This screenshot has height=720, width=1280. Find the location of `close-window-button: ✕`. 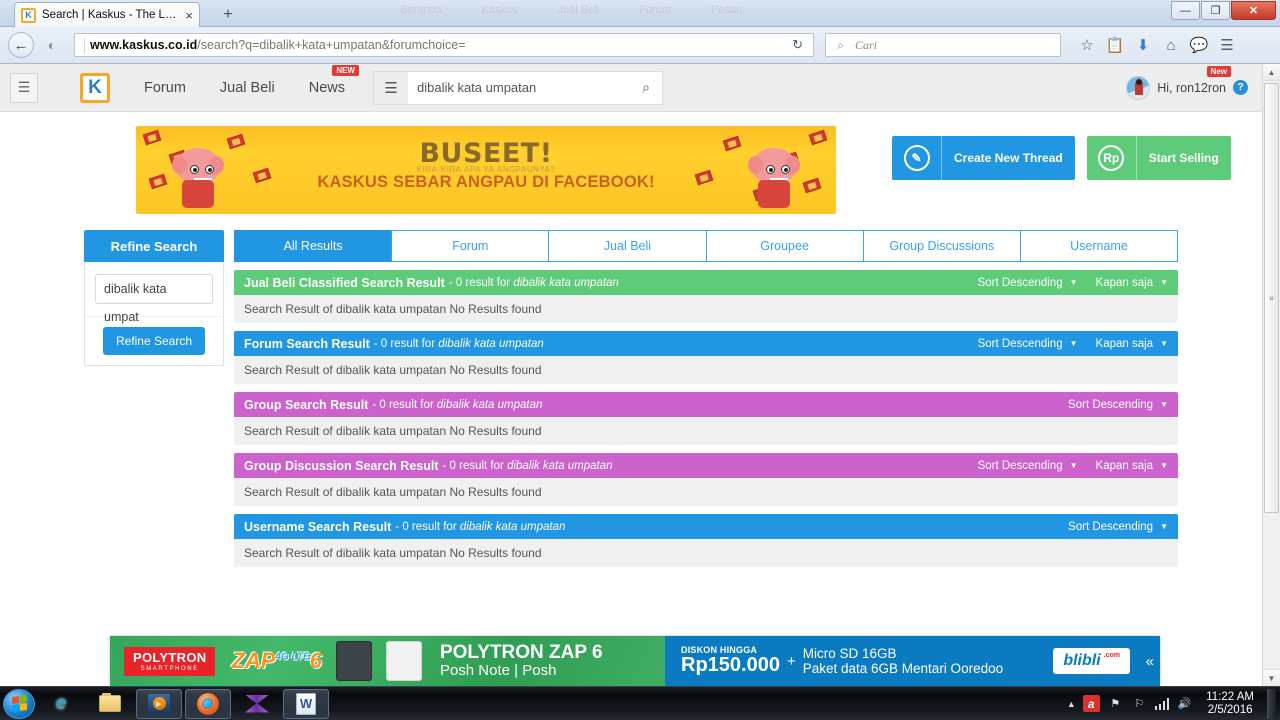

close-window-button: ✕ is located at coordinates (1253, 10).